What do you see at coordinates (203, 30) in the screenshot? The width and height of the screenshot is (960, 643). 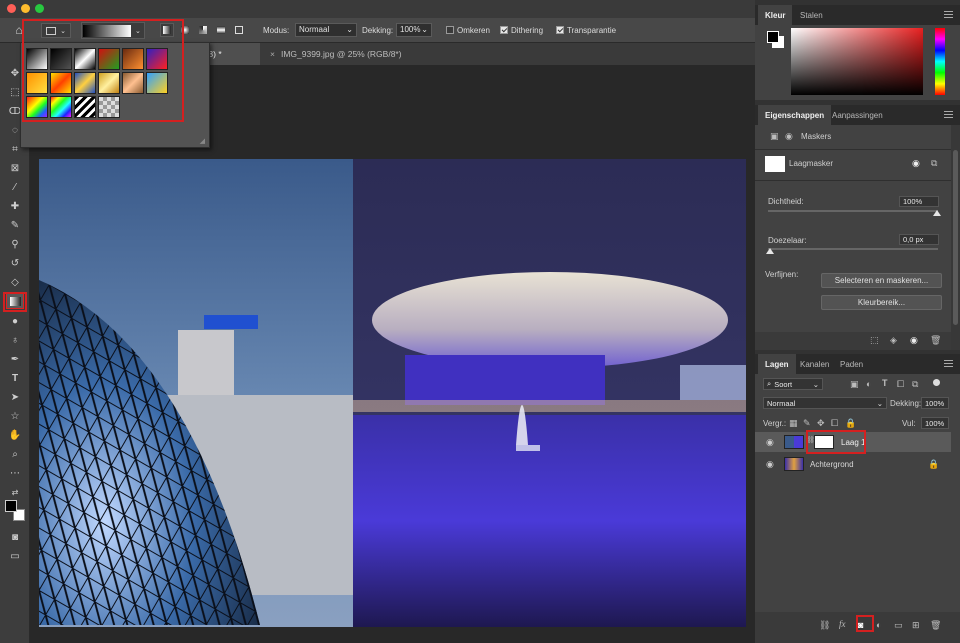 I see `angle-gradient-button` at bounding box center [203, 30].